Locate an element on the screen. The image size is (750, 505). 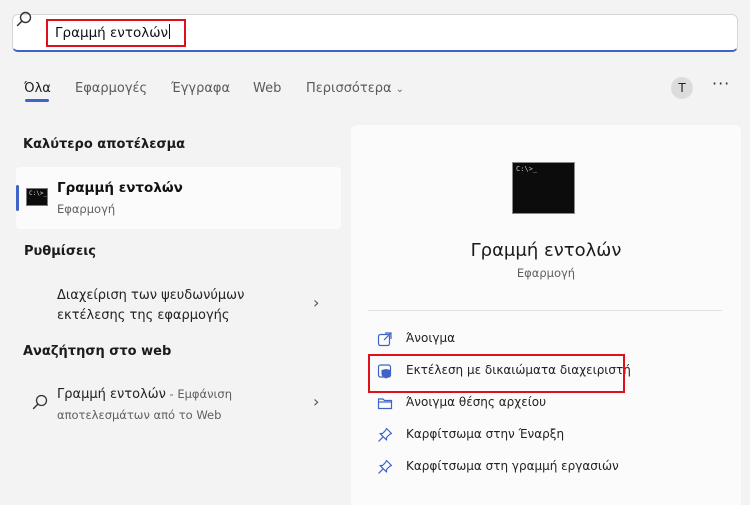
web-search-query: Γραμμή εντολών is located at coordinates (111, 394).